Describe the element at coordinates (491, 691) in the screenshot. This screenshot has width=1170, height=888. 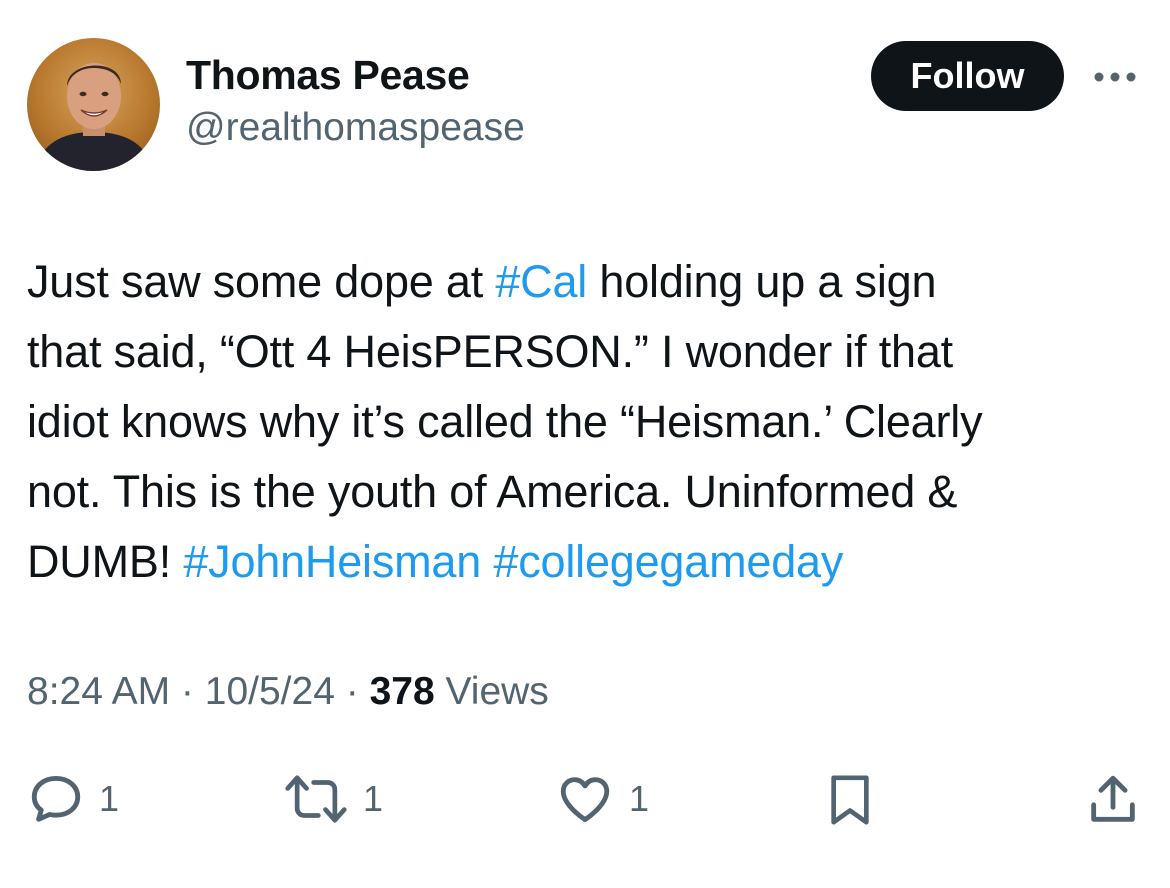
I see `views-label: Views` at that location.